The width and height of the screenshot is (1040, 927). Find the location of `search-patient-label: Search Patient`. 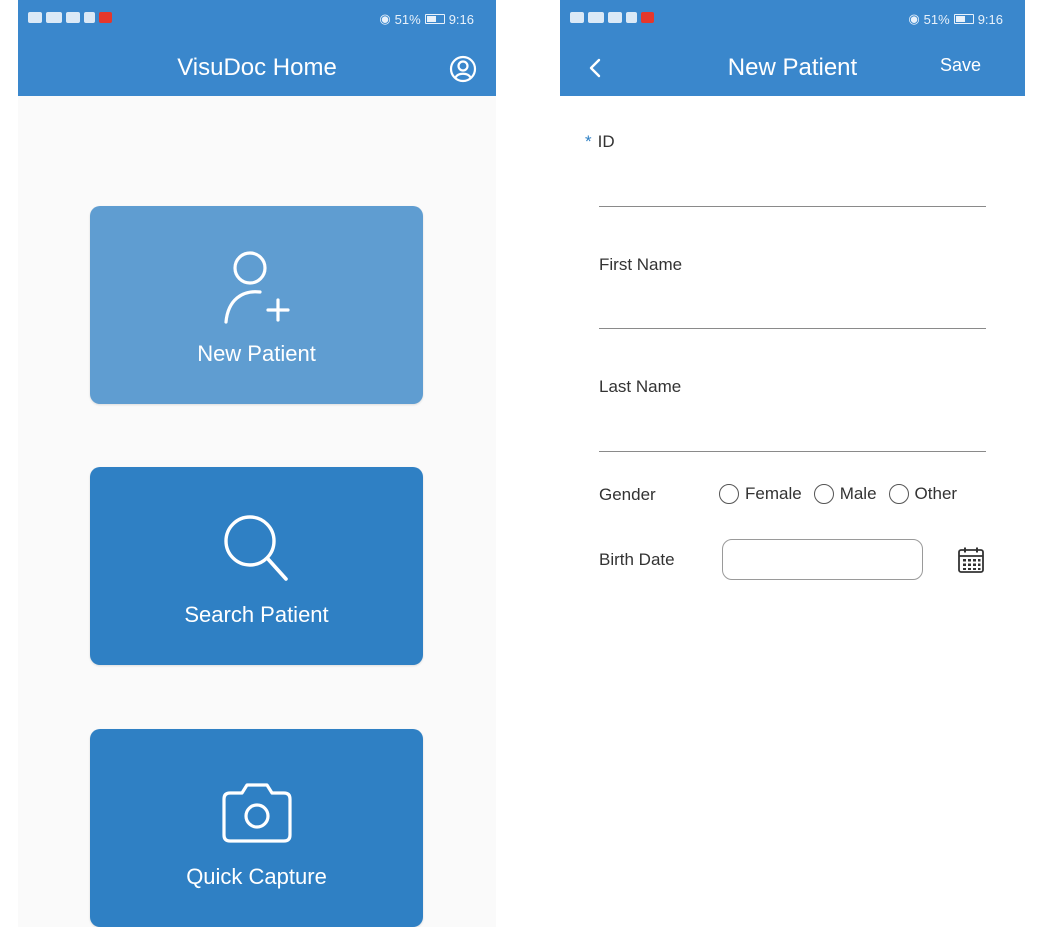

search-patient-label: Search Patient is located at coordinates (256, 614).